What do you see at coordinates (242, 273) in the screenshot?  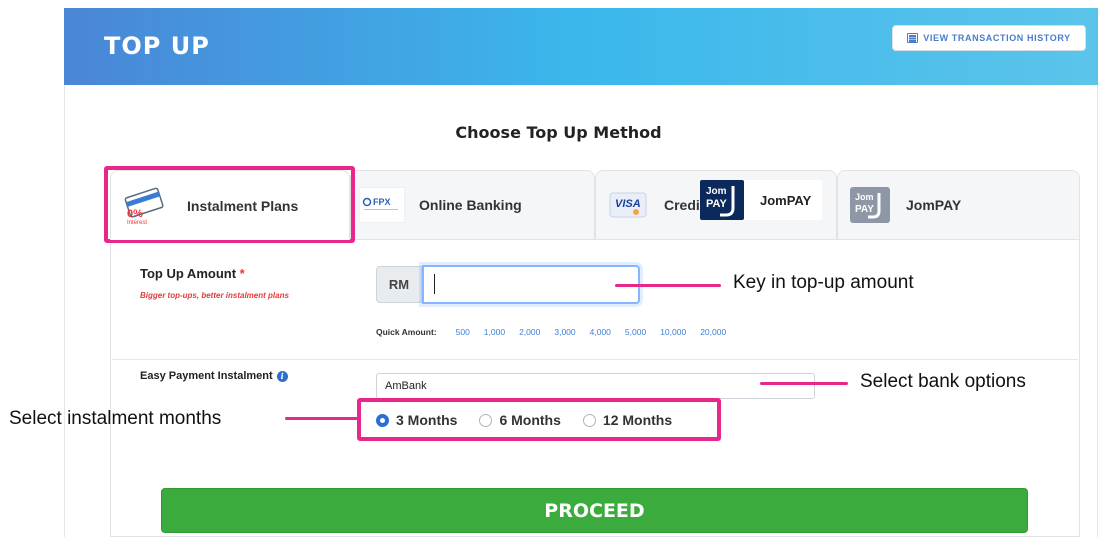 I see `required-mark: *` at bounding box center [242, 273].